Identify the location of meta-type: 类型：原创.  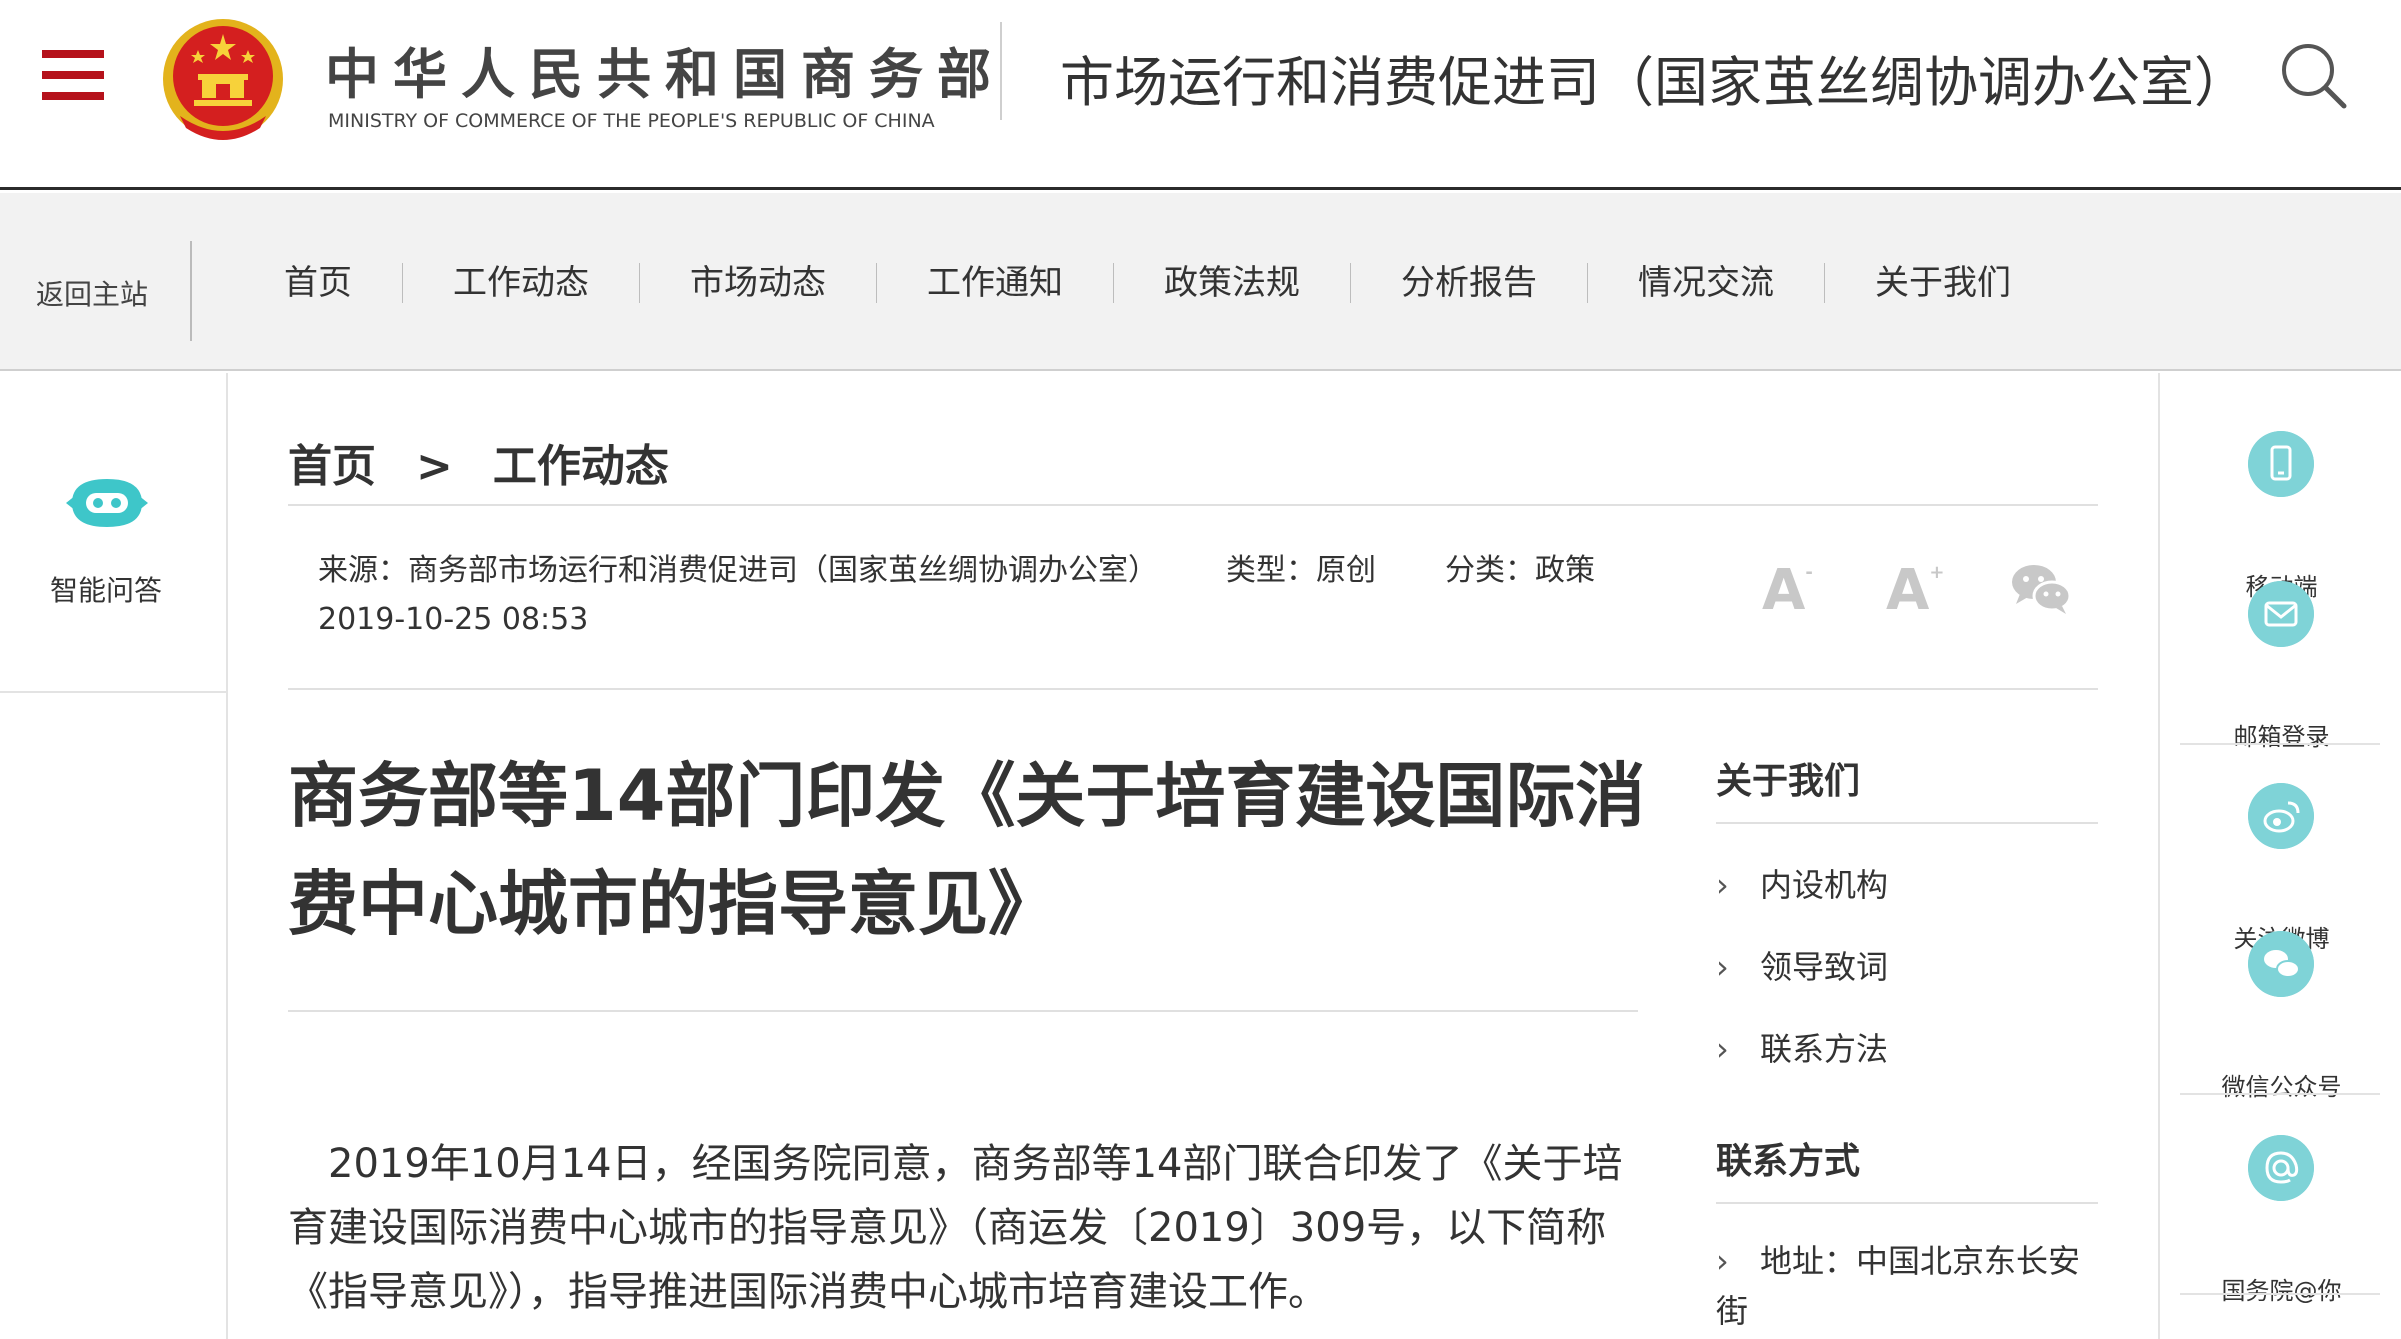
(1301, 570).